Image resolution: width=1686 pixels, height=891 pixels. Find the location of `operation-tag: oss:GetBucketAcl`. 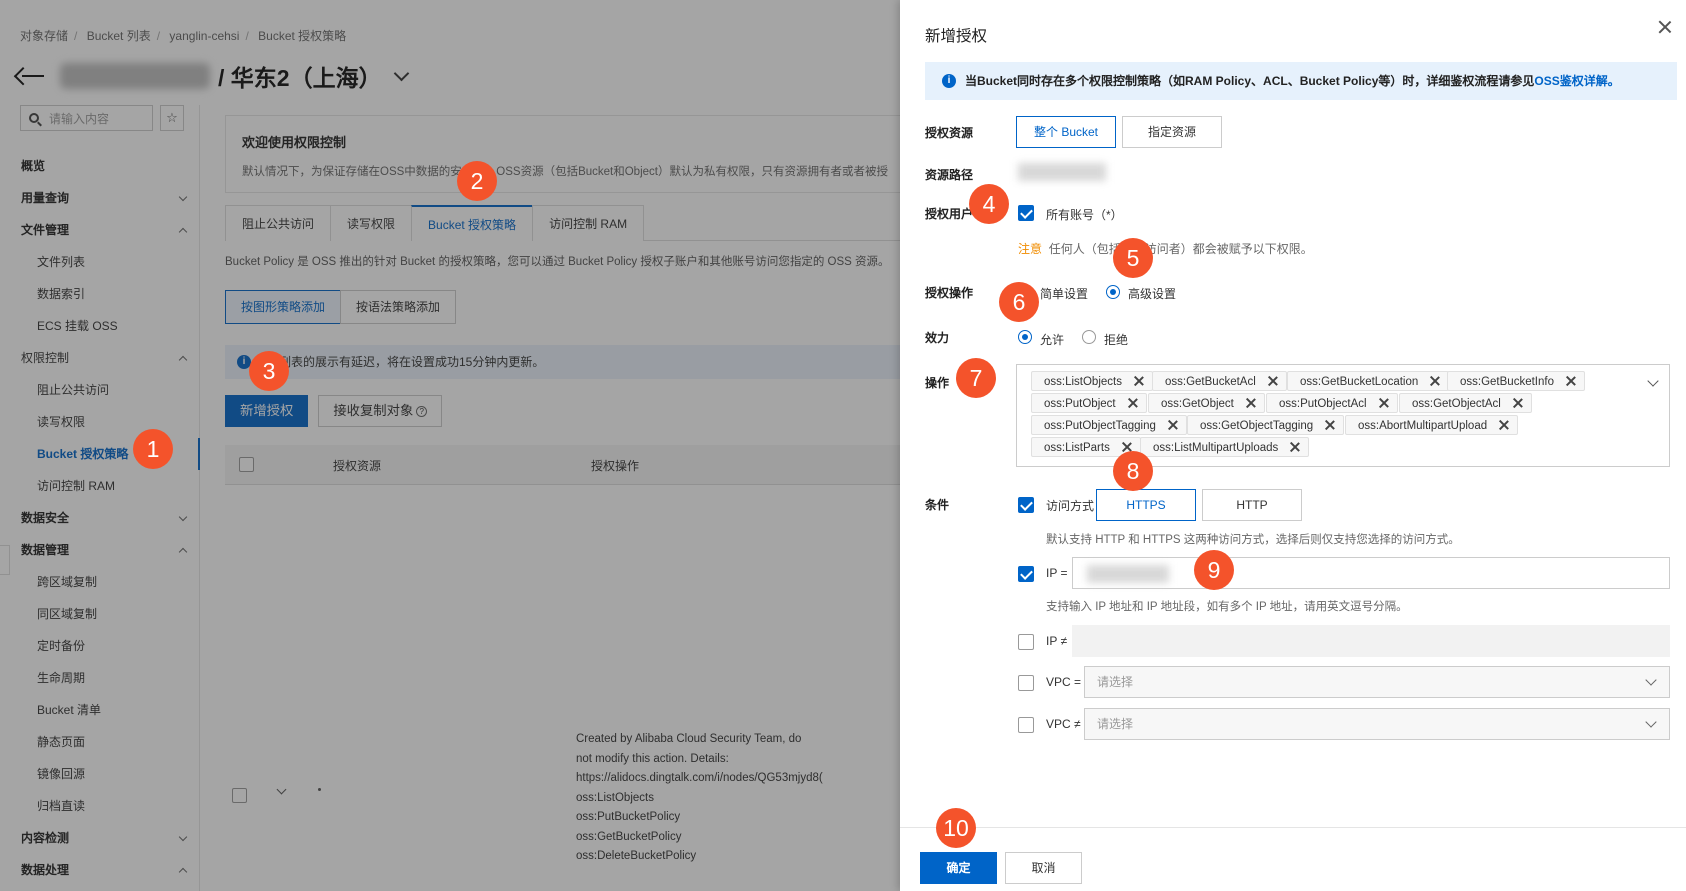

operation-tag: oss:GetBucketAcl is located at coordinates (1219, 381).